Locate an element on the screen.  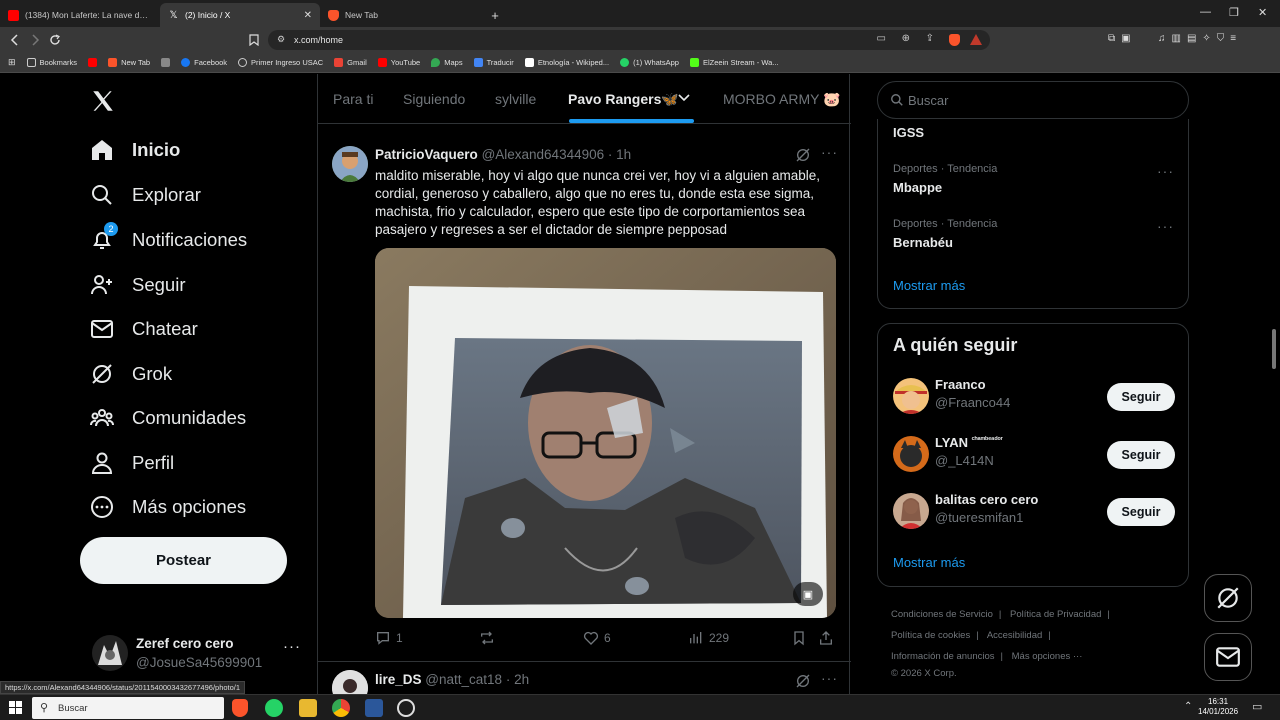
whatsapp-taskbar-icon is located at coordinates (274, 708).